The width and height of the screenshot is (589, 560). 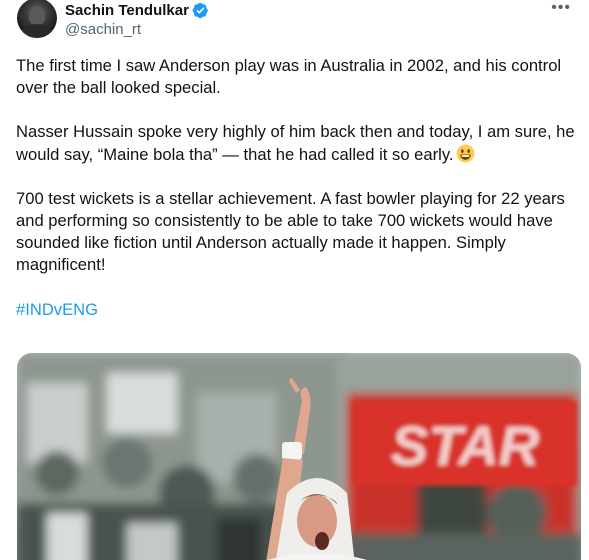 I want to click on svg-text: STAR, so click(x=465, y=445).